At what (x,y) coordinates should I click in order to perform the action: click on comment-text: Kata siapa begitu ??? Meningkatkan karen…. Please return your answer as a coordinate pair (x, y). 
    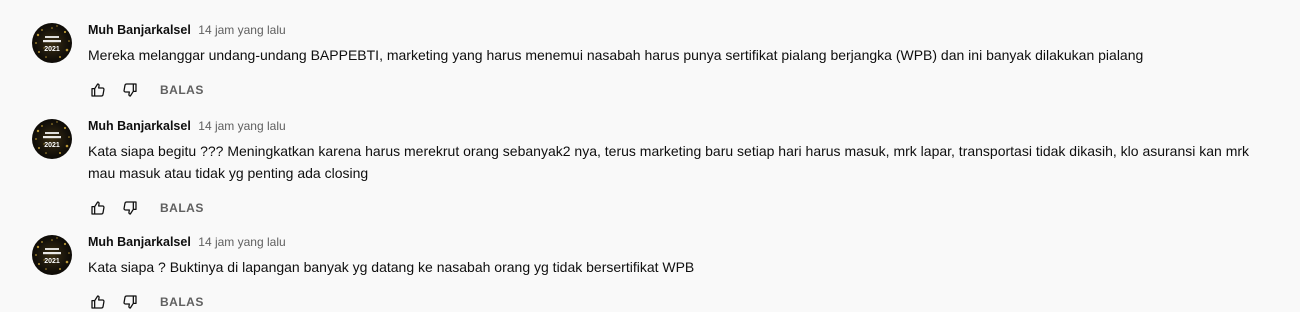
    Looking at the image, I should click on (669, 162).